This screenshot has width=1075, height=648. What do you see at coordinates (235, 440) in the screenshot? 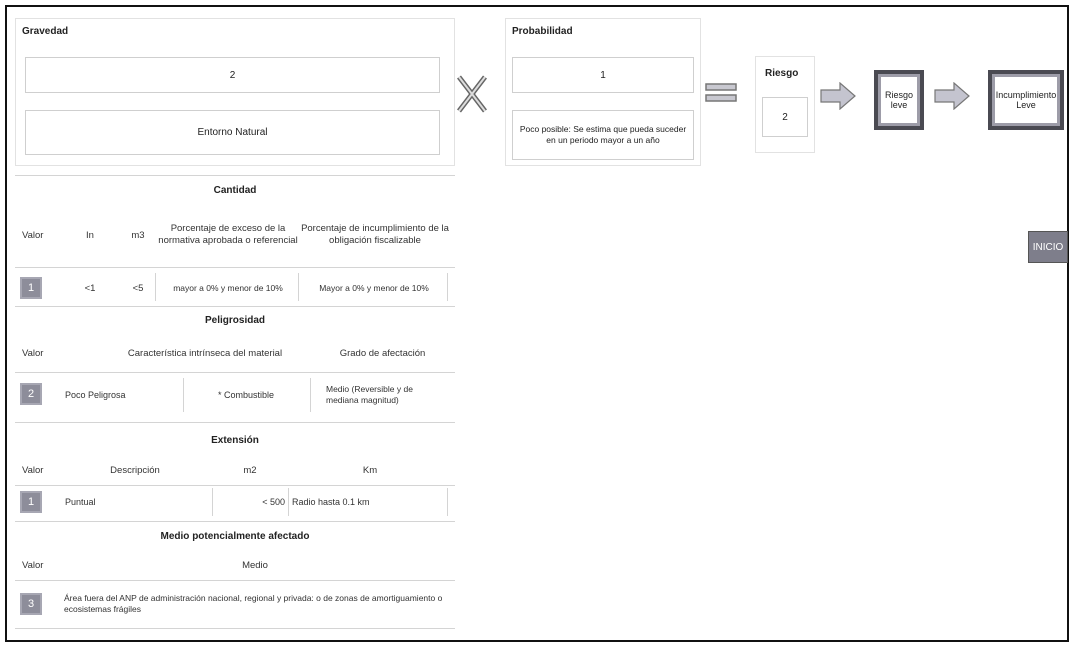
I see `extension-title: Extensión` at bounding box center [235, 440].